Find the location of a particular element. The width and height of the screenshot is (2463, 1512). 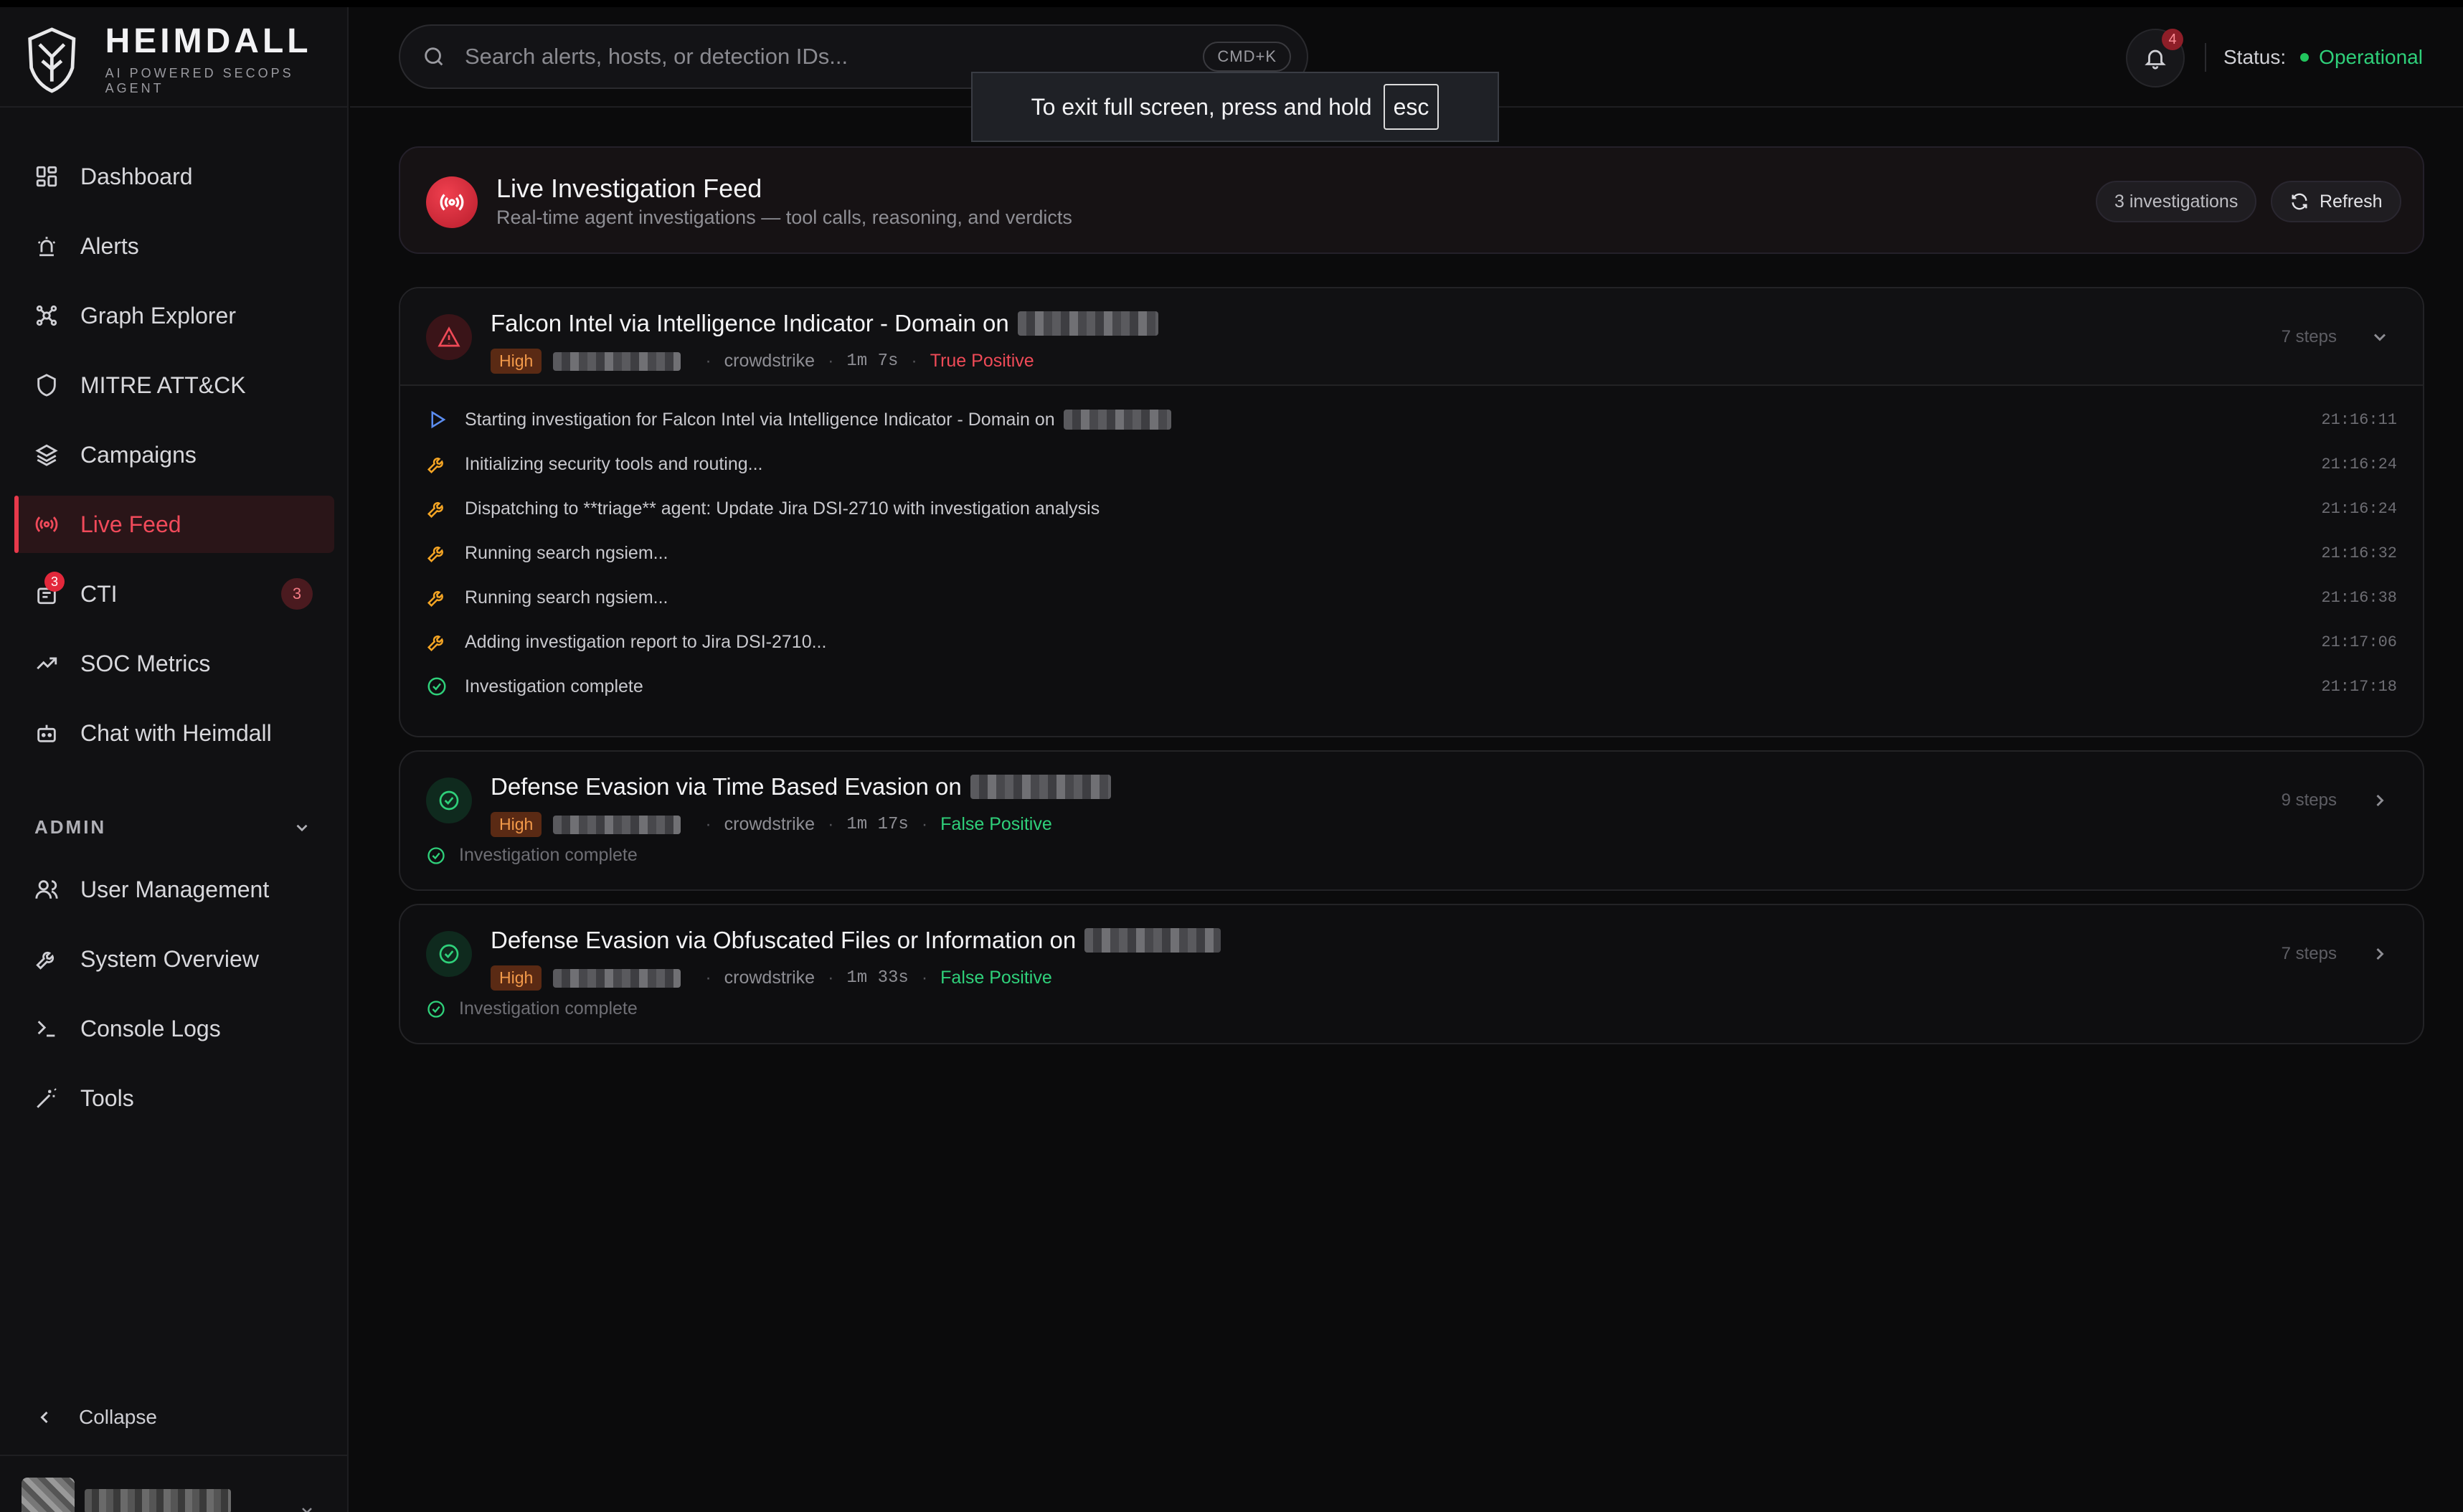

avatar is located at coordinates (49, 1495).